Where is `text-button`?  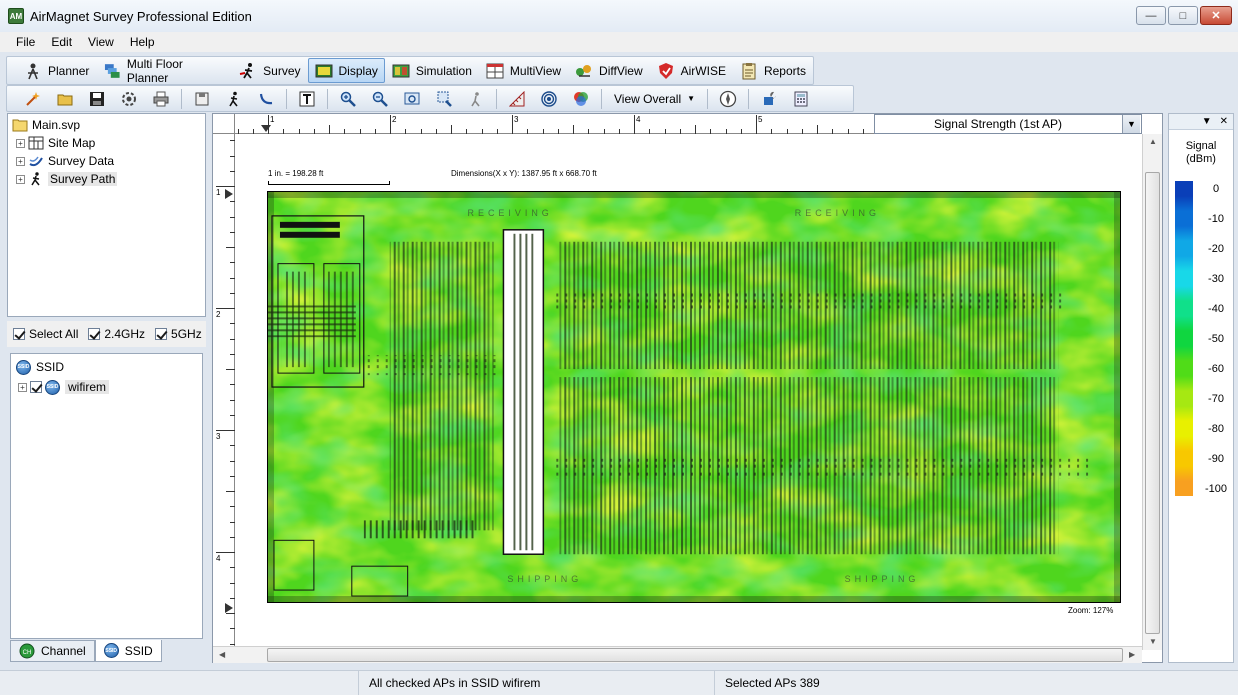 text-button is located at coordinates (307, 99).